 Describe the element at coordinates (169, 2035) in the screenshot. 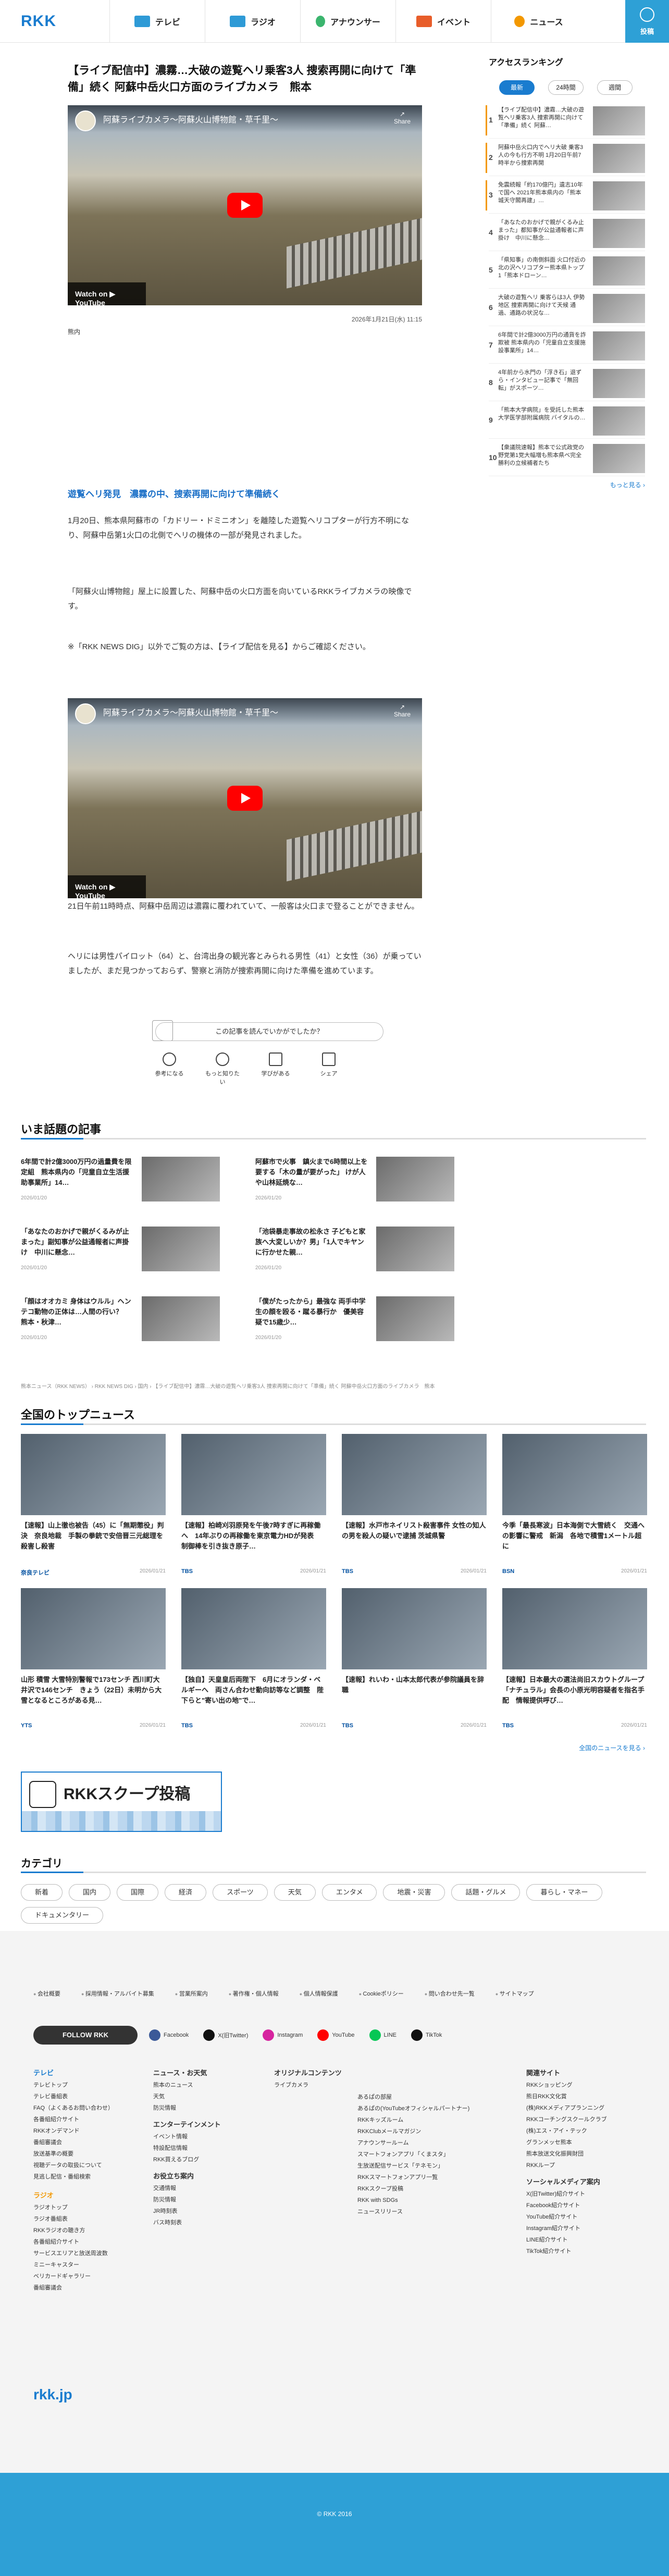

I see `sns-link: Facebook` at that location.